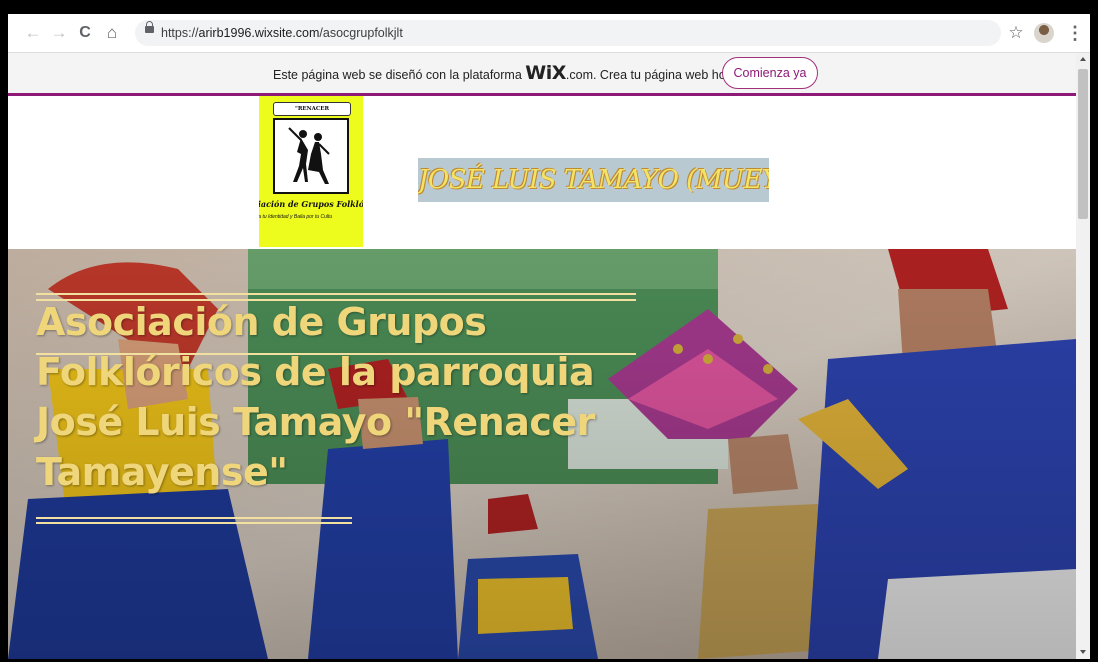 This screenshot has width=1098, height=662. Describe the element at coordinates (1016, 33) in the screenshot. I see `bookmark-star-icon: ☆` at that location.